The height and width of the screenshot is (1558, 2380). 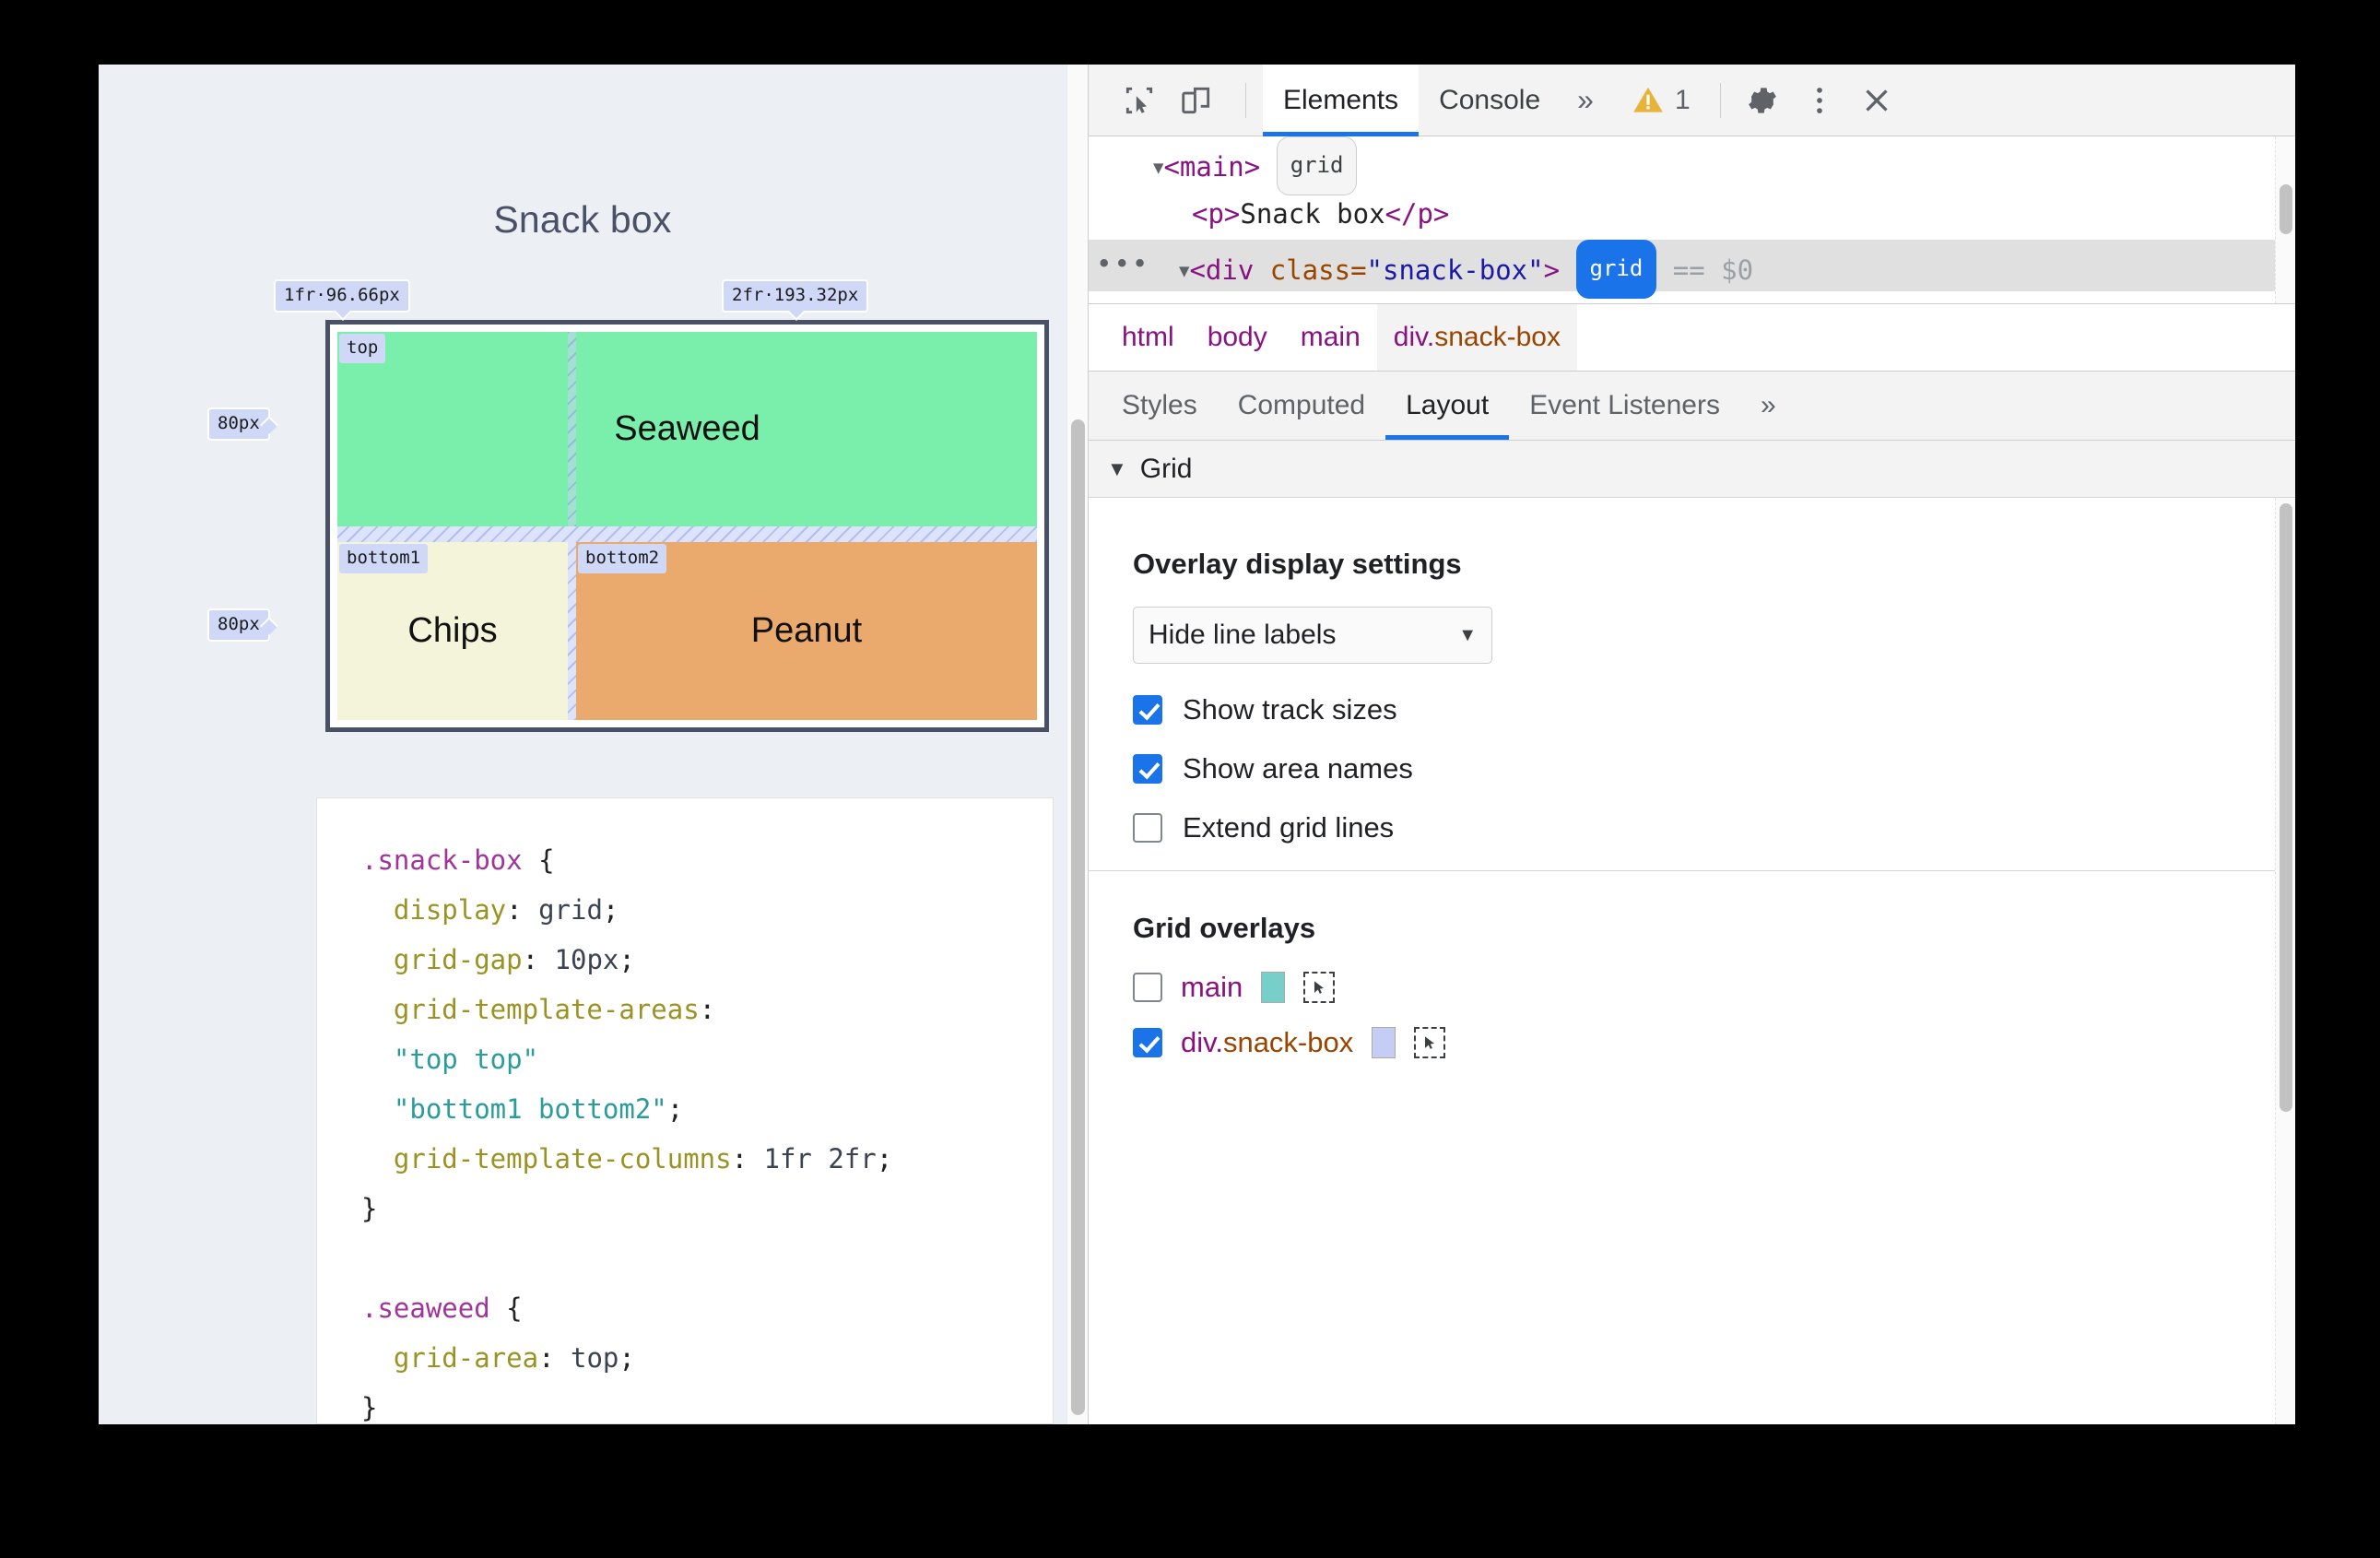 I want to click on expand-triangle-main: ▼, so click(x=1158, y=168).